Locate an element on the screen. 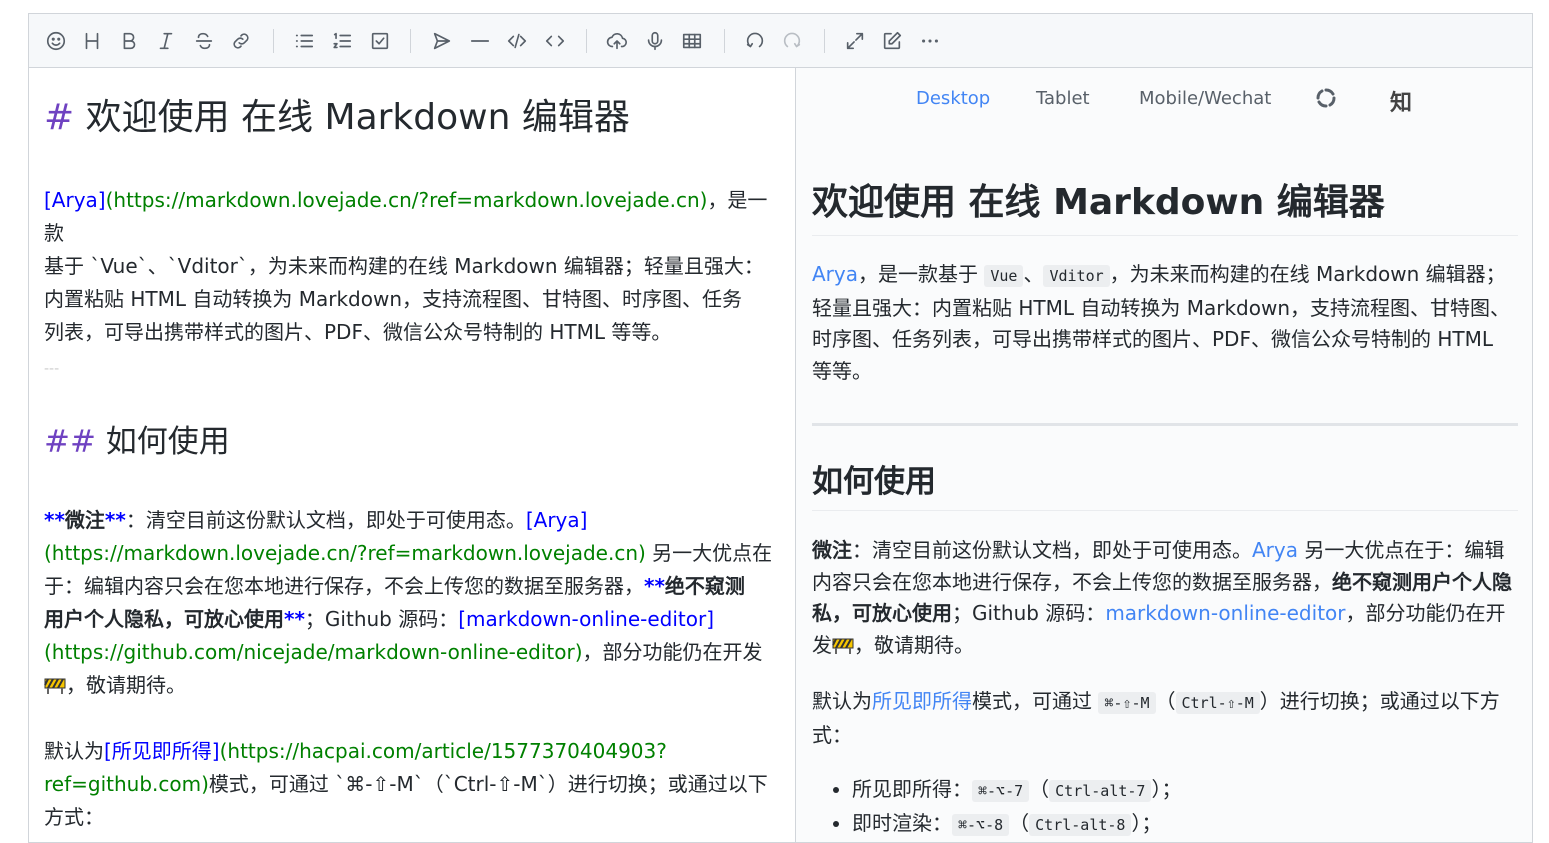  check-list-icon is located at coordinates (380, 41).